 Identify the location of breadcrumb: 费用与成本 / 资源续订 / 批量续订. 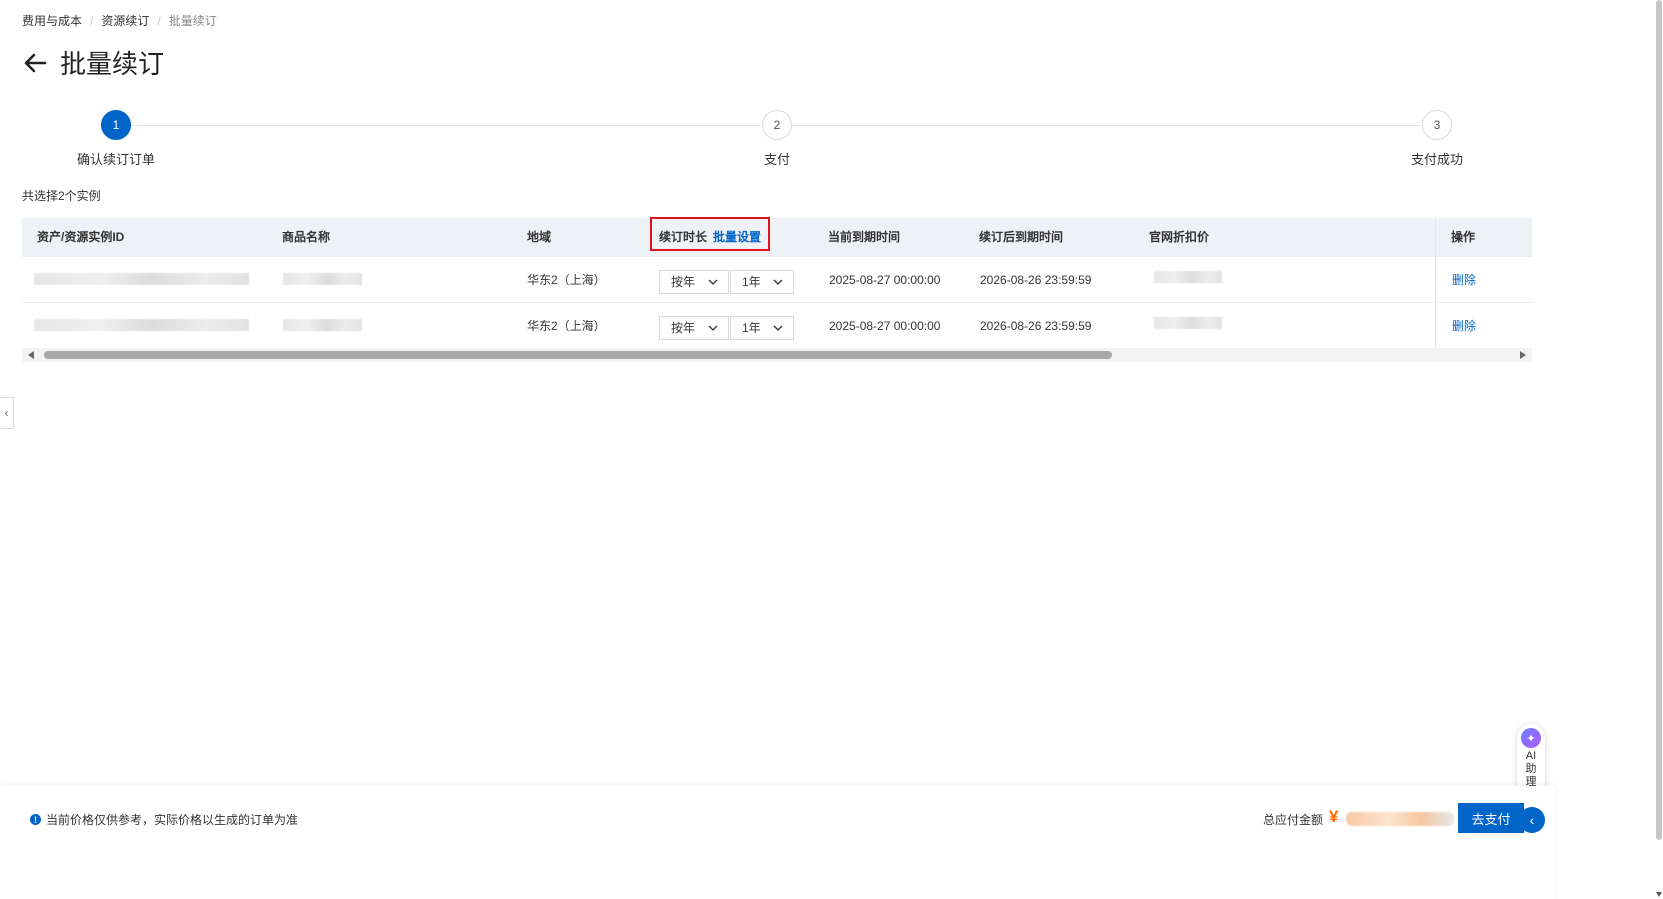
(119, 20).